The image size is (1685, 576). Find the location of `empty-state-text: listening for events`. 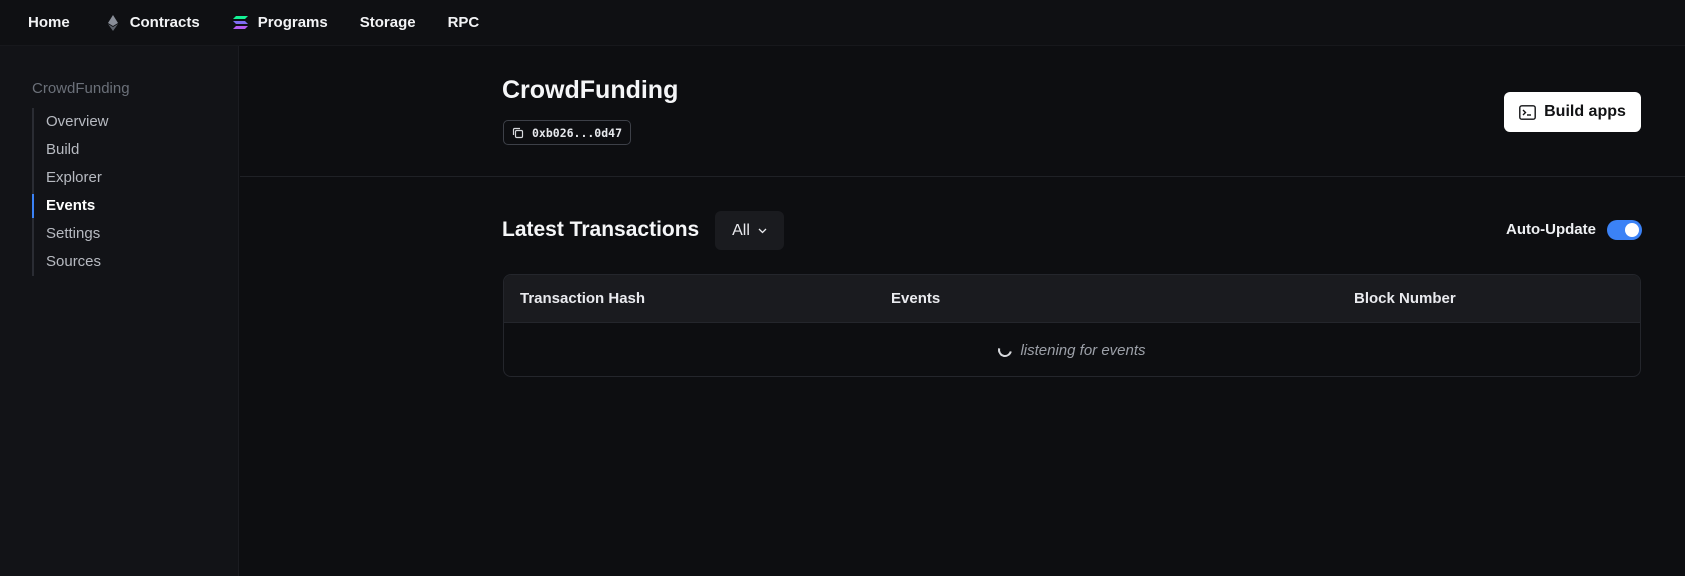

empty-state-text: listening for events is located at coordinates (1083, 350).